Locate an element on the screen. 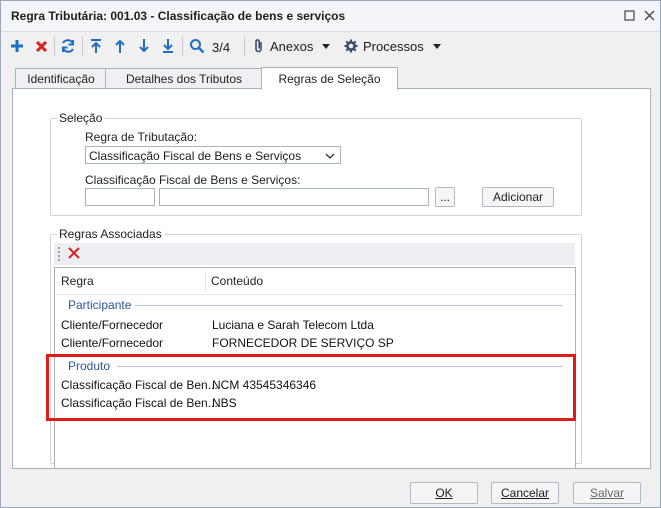 Image resolution: width=661 pixels, height=508 pixels. tab-label: Detalhes dos Tributos is located at coordinates (184, 79).